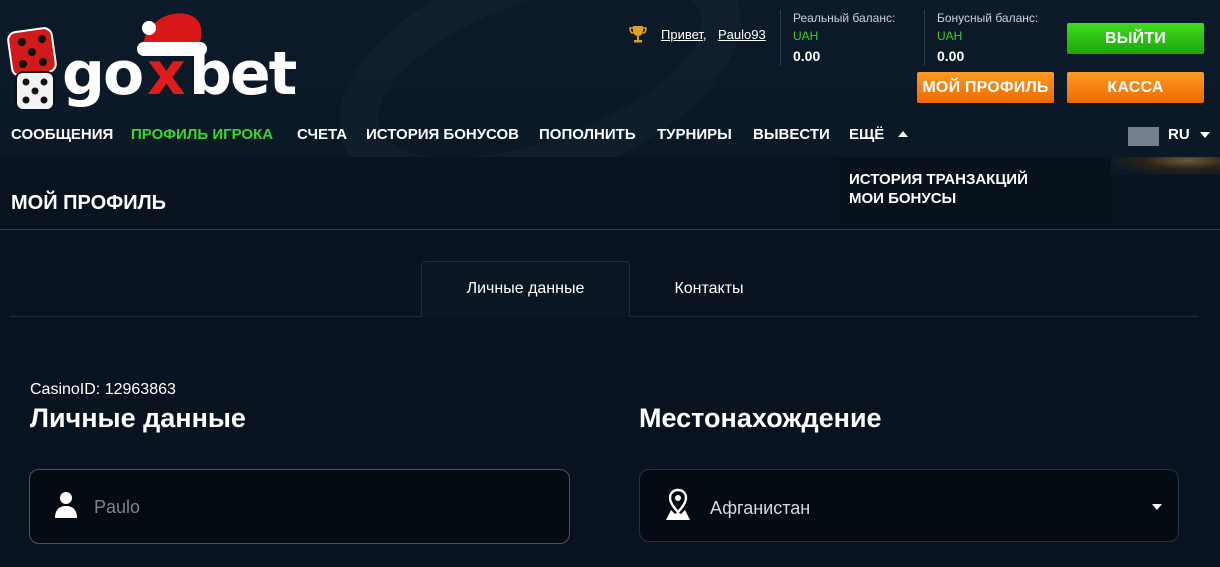 This screenshot has height=567, width=1220. I want to click on map-pin-icon, so click(678, 504).